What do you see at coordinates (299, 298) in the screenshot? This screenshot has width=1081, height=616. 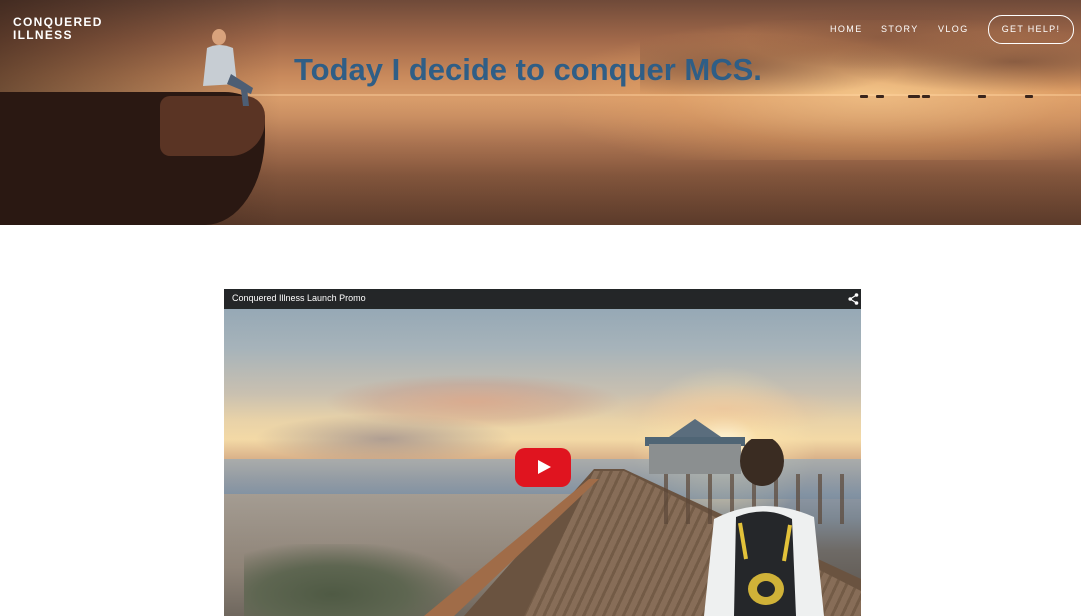 I see `video-title: Conquered Illness Launch Promo` at bounding box center [299, 298].